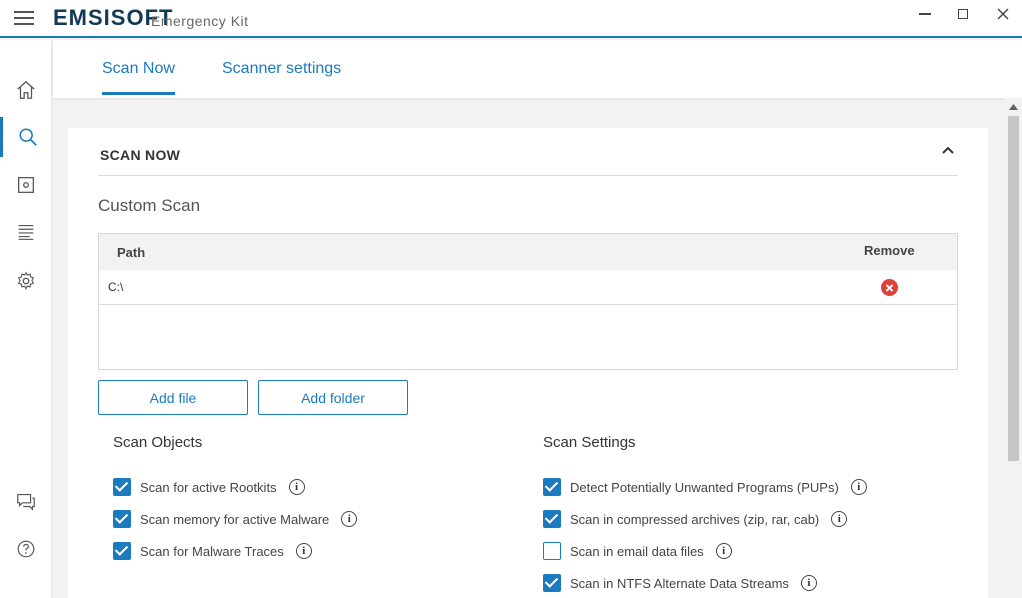  I want to click on hamburger-icon, so click(25, 19).